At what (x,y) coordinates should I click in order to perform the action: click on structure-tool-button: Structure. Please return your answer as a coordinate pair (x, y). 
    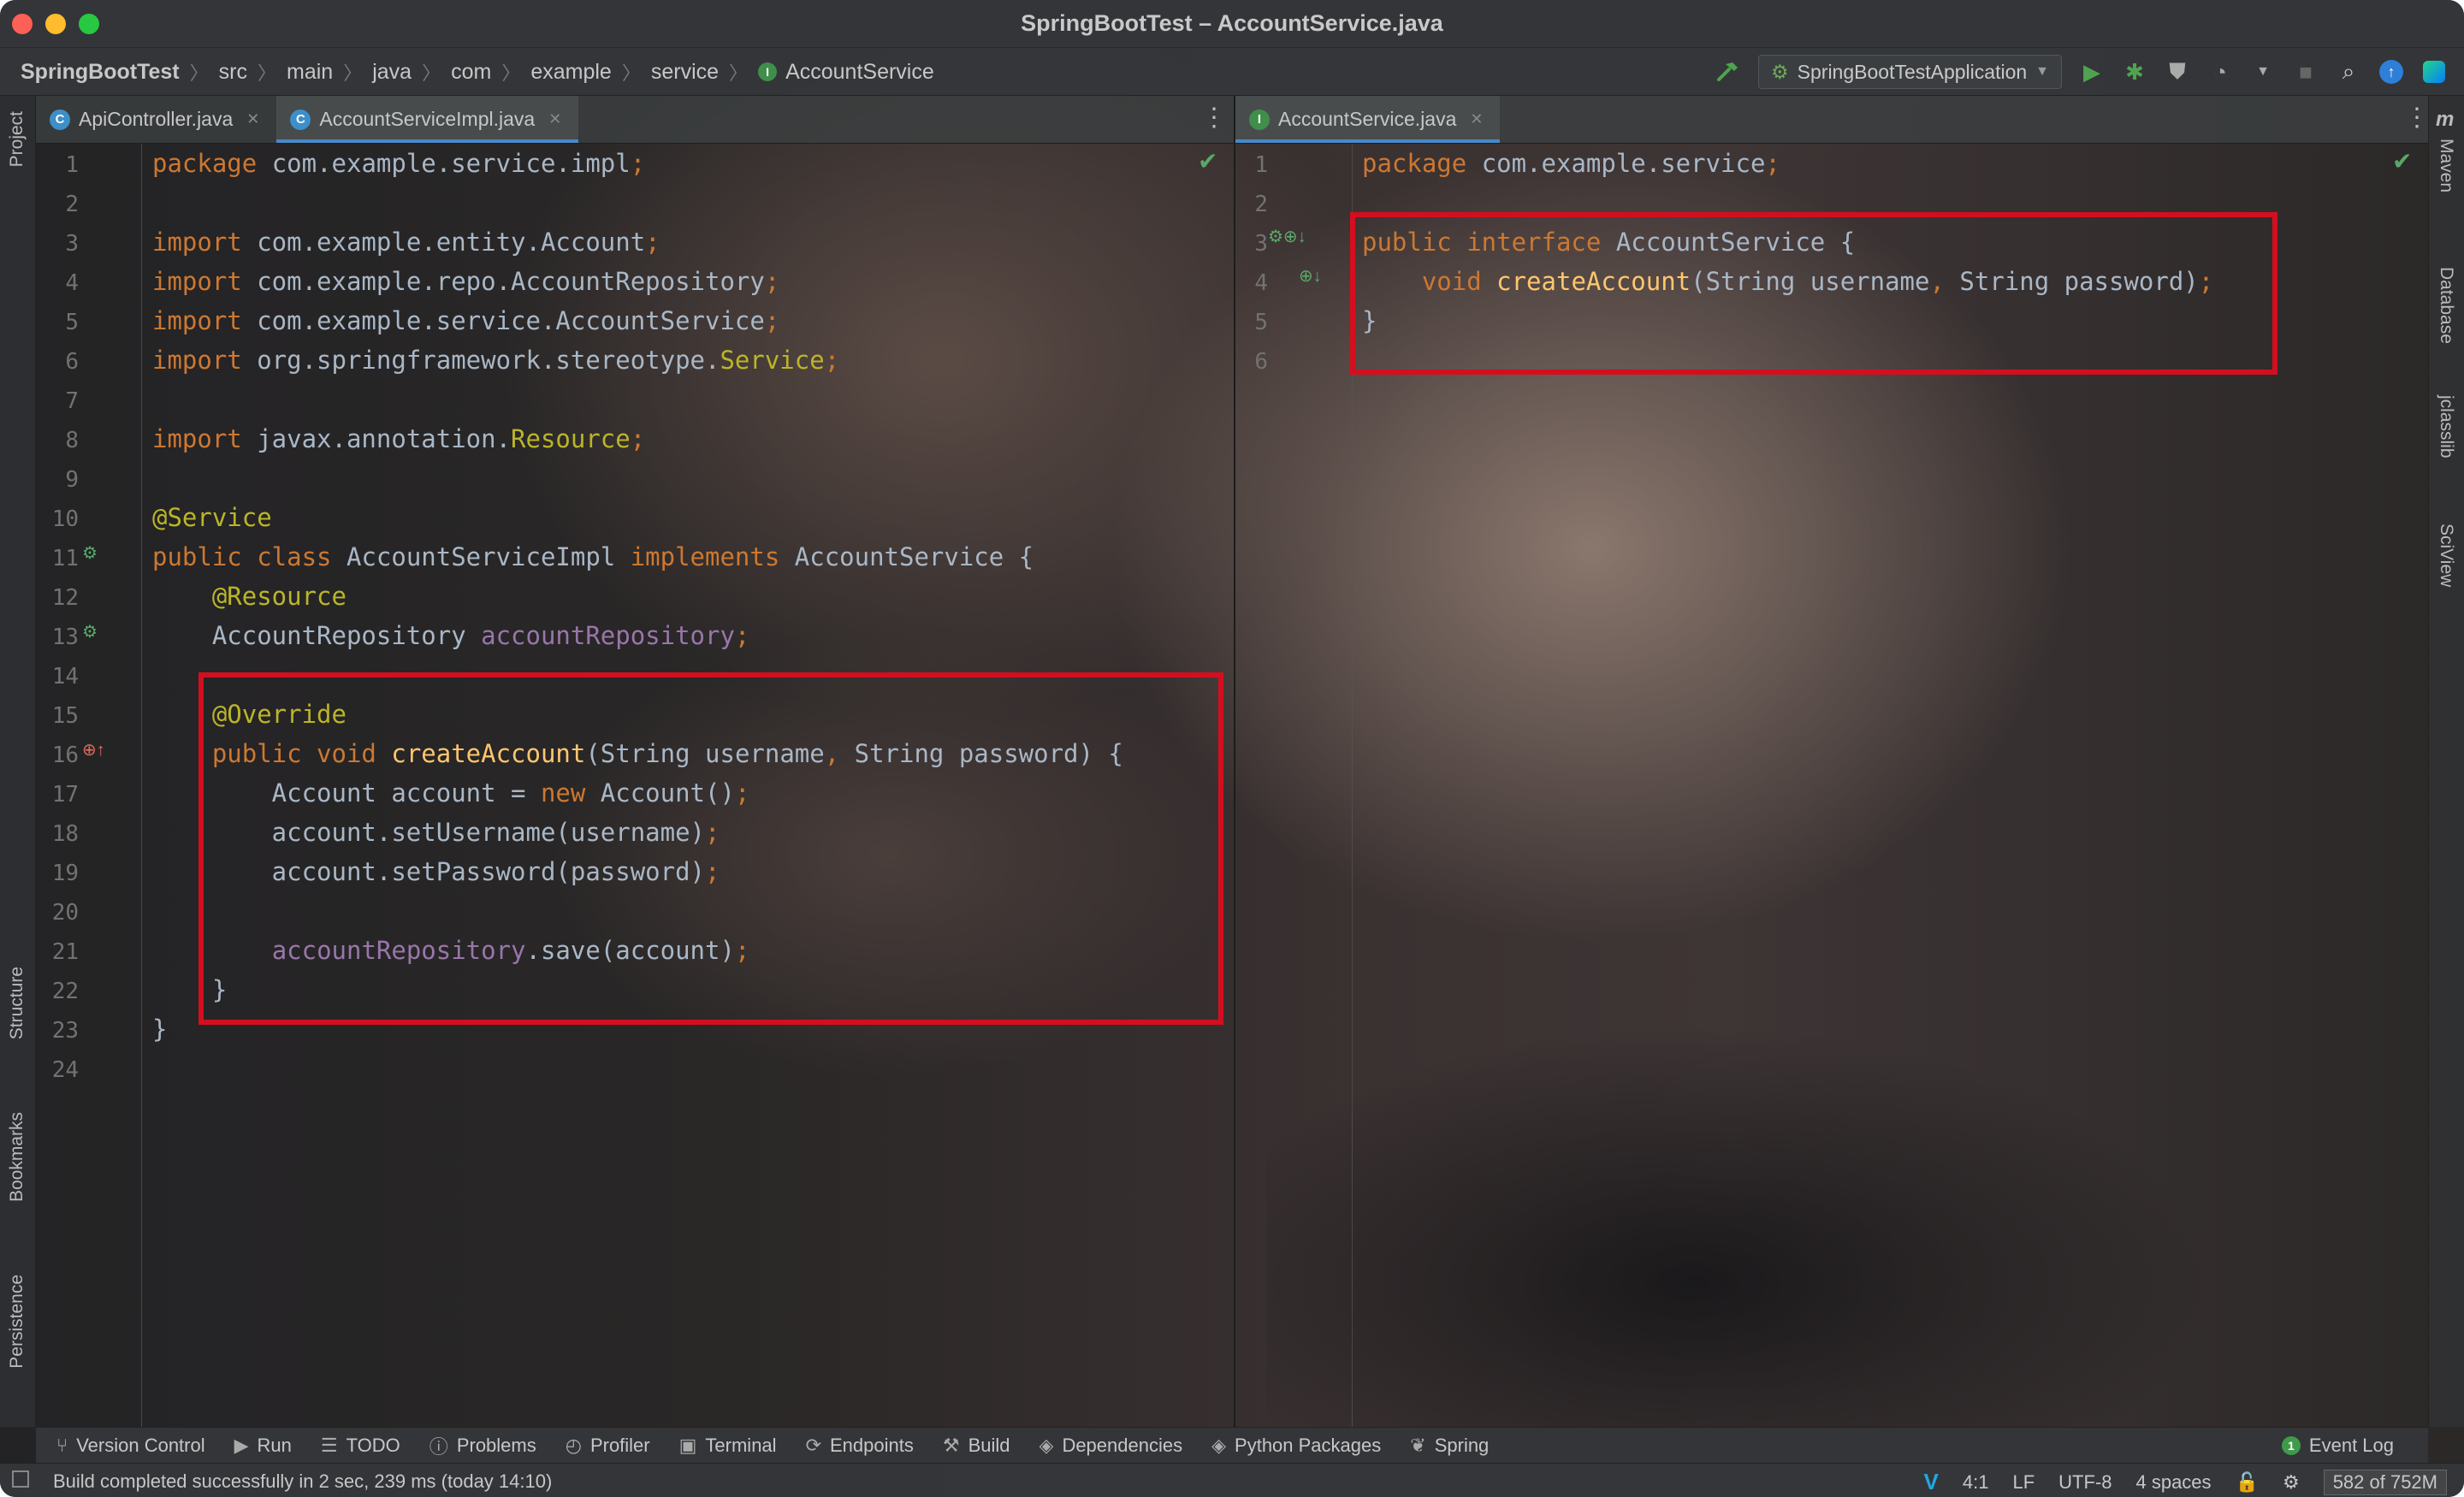
    Looking at the image, I should click on (17, 1003).